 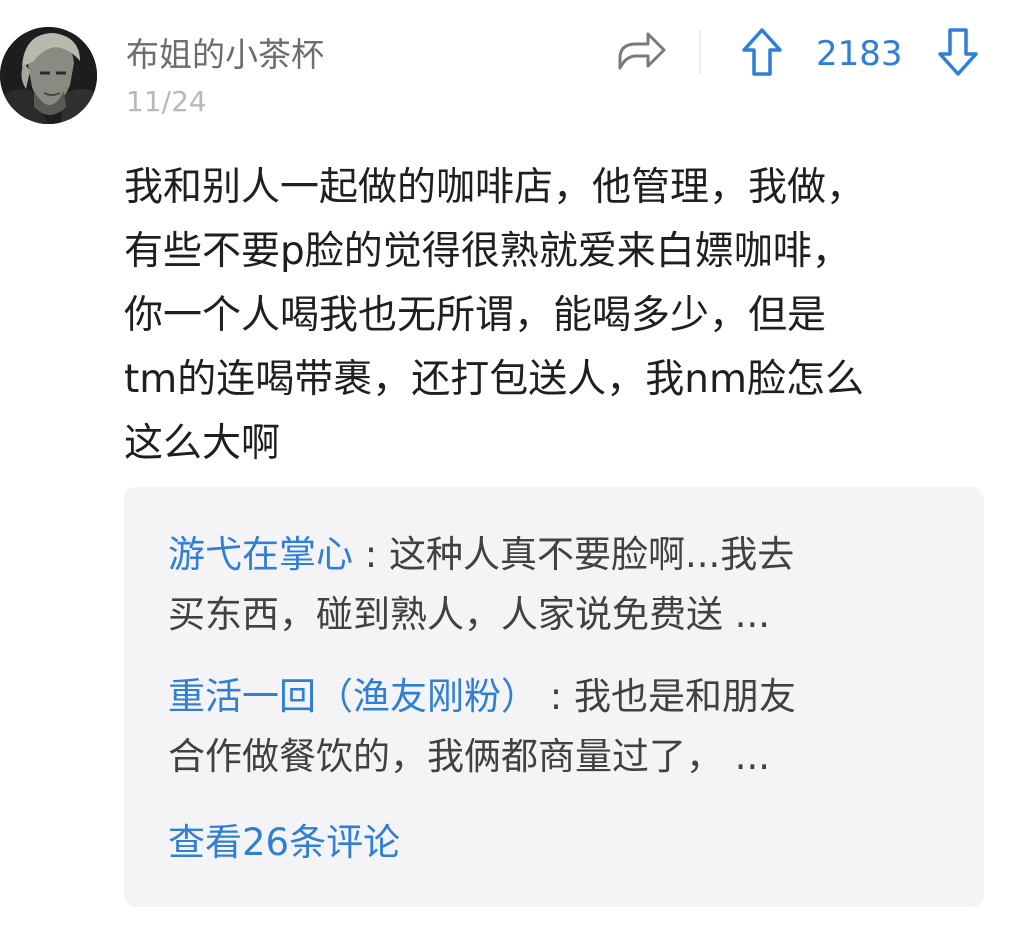 I want to click on username: 布姐的小茶杯, so click(x=225, y=55).